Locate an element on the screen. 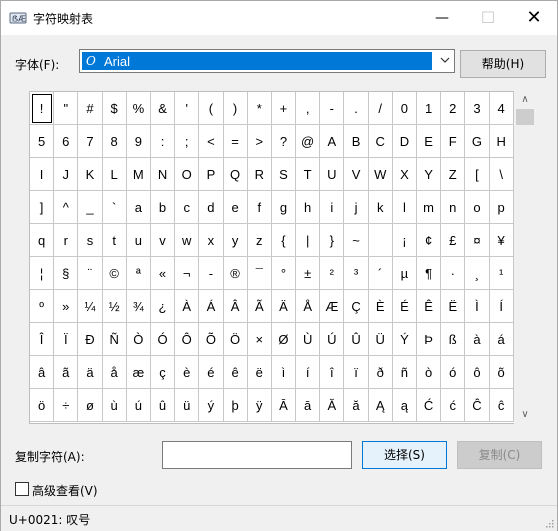 The image size is (558, 531). character-cell: K is located at coordinates (90, 174).